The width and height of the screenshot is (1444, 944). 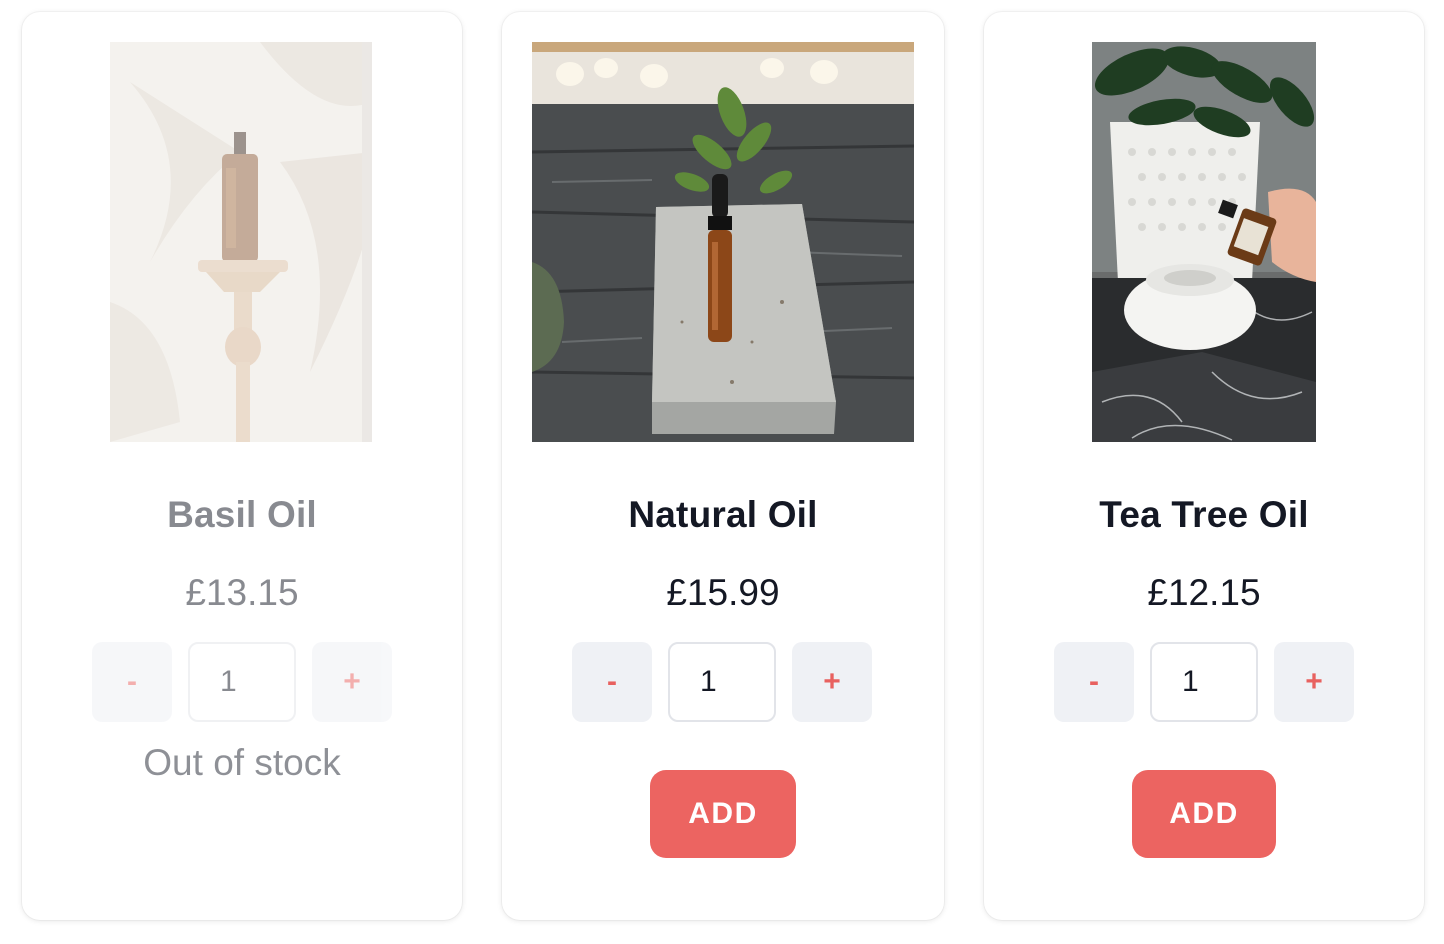 What do you see at coordinates (242, 514) in the screenshot?
I see `product-name: Basil Oil` at bounding box center [242, 514].